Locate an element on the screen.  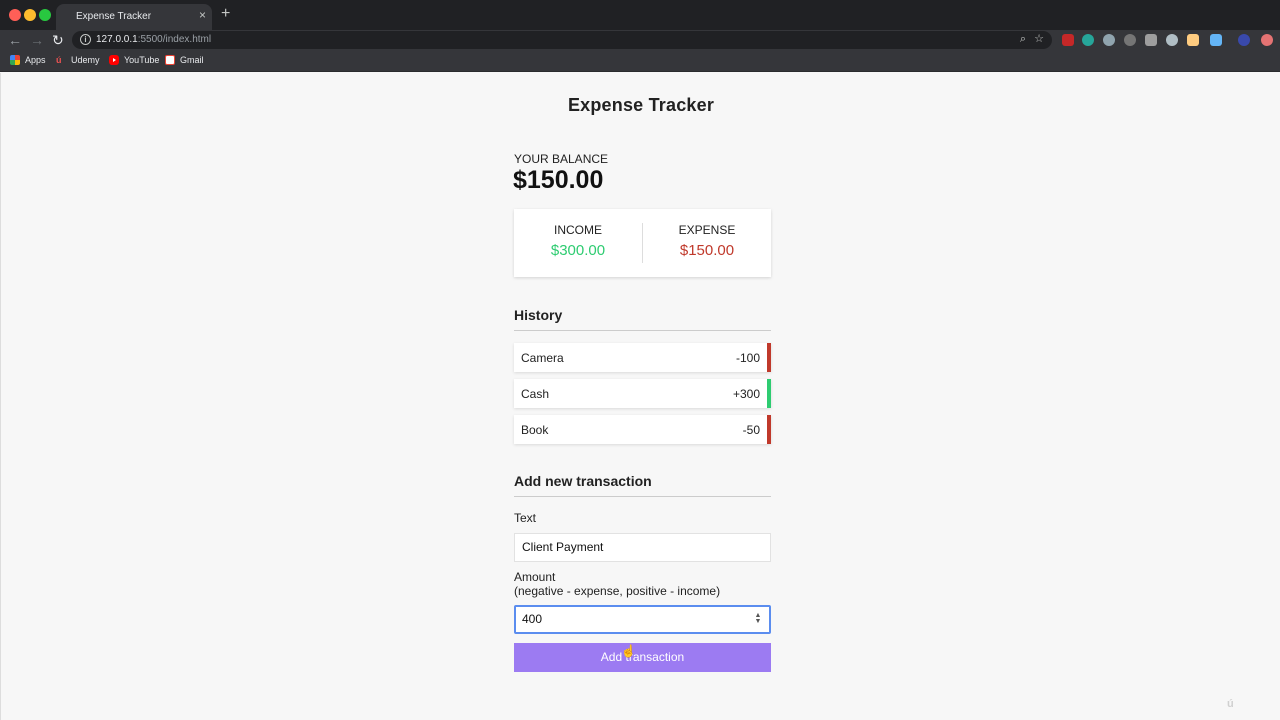
number-spinner-icon: ▲ ▼ is located at coordinates (758, 619).